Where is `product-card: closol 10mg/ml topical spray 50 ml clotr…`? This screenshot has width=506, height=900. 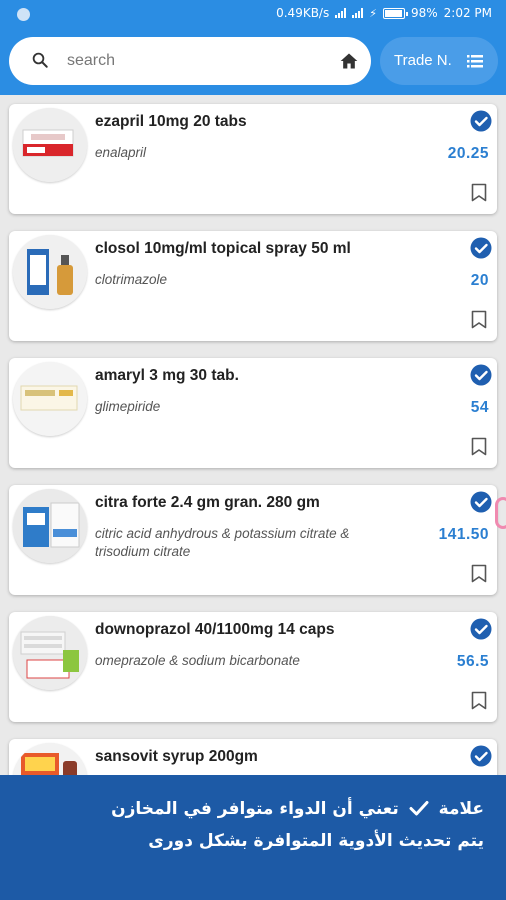
product-card: closol 10mg/ml topical spray 50 ml clotr… is located at coordinates (253, 286).